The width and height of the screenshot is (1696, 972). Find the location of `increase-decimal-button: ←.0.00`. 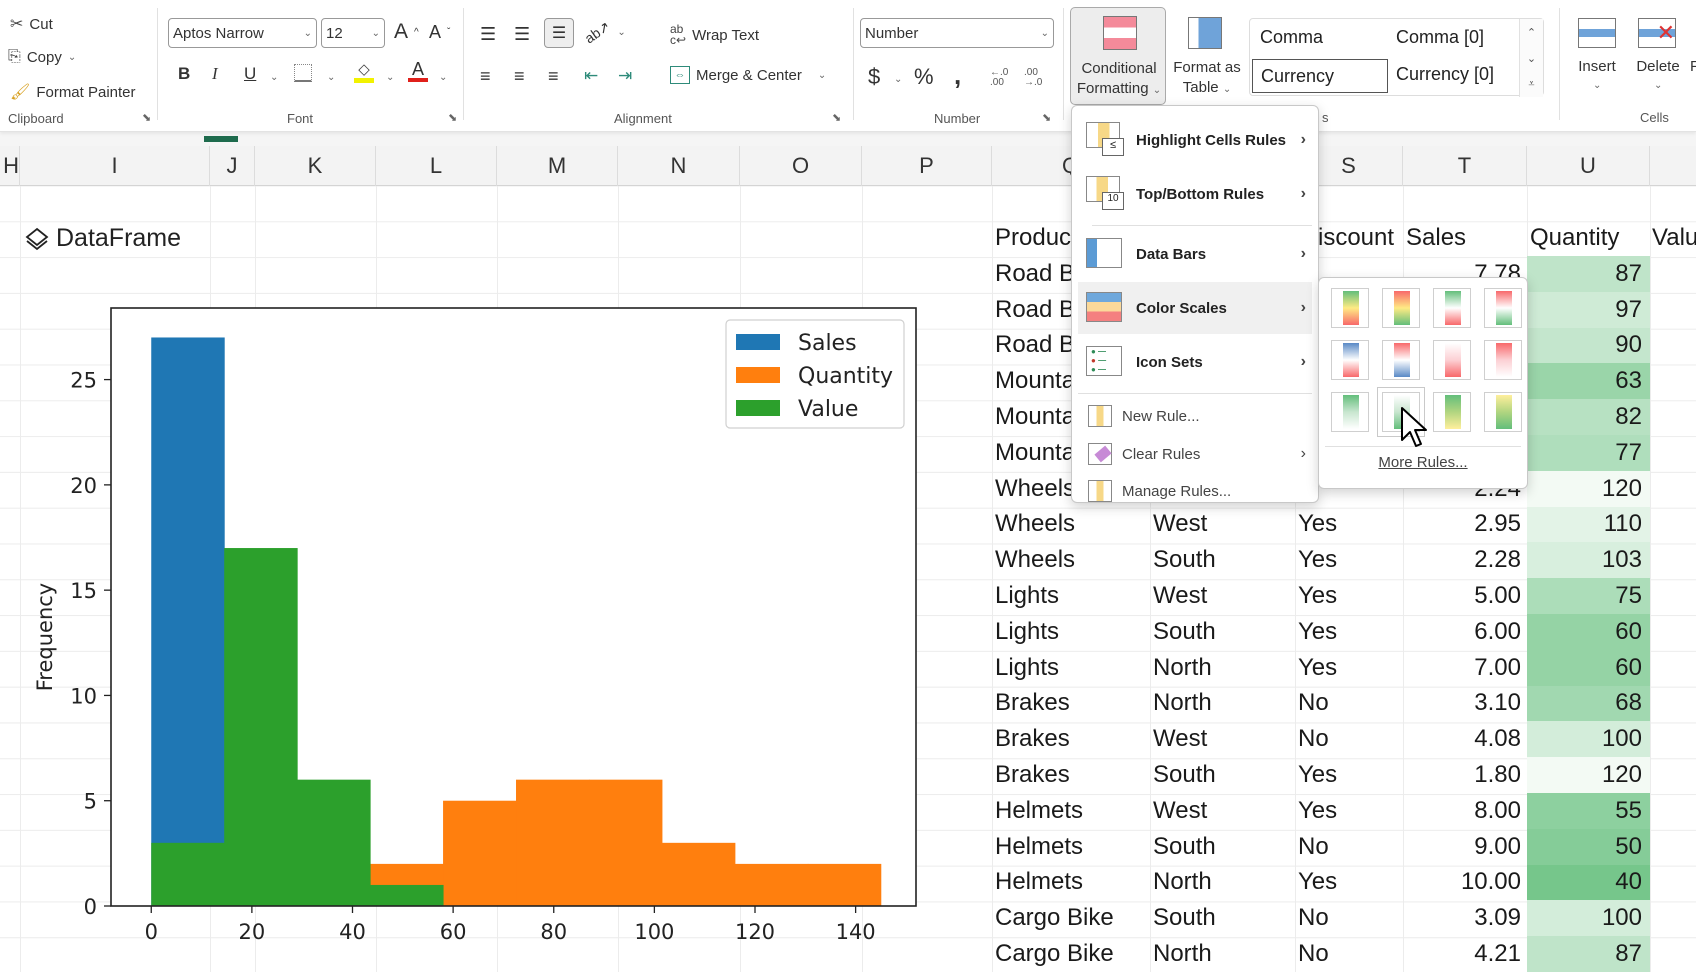

increase-decimal-button: ←.0.00 is located at coordinates (999, 78).